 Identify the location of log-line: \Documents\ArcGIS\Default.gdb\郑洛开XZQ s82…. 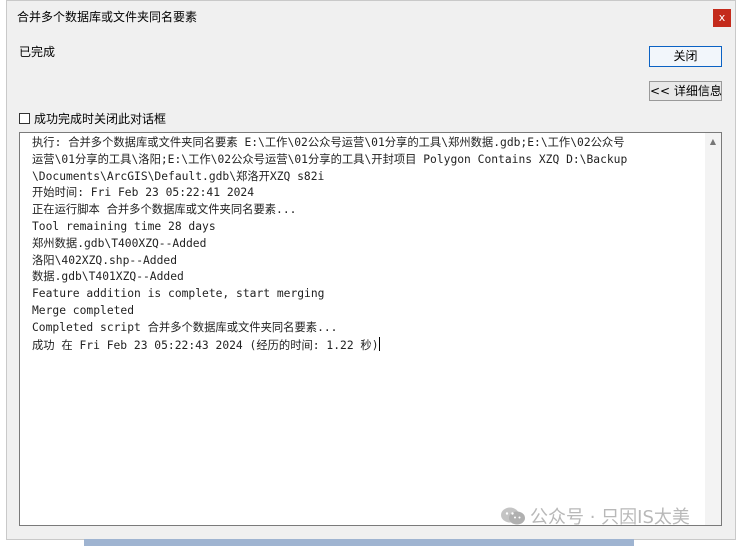
(178, 176).